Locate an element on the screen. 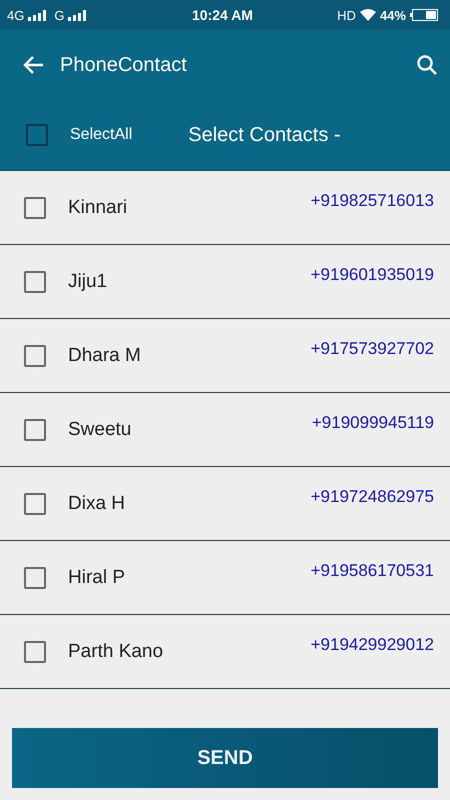 The image size is (450, 800). hd-label: HD is located at coordinates (346, 15).